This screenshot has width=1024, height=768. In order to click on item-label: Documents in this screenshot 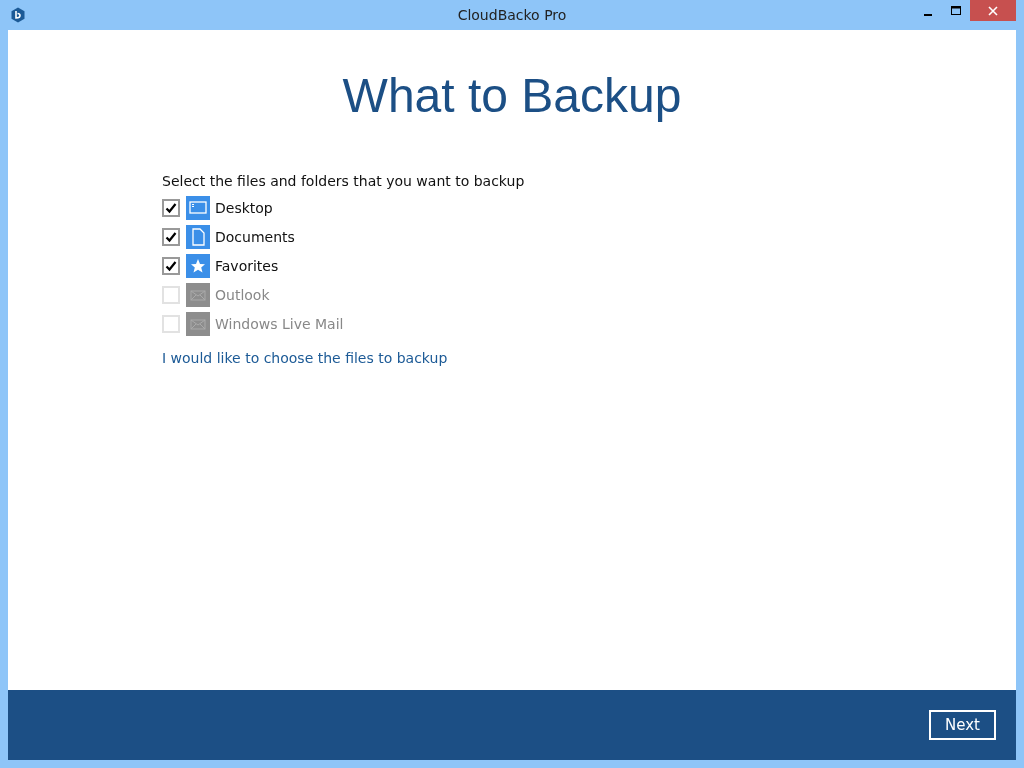, I will do `click(255, 236)`.